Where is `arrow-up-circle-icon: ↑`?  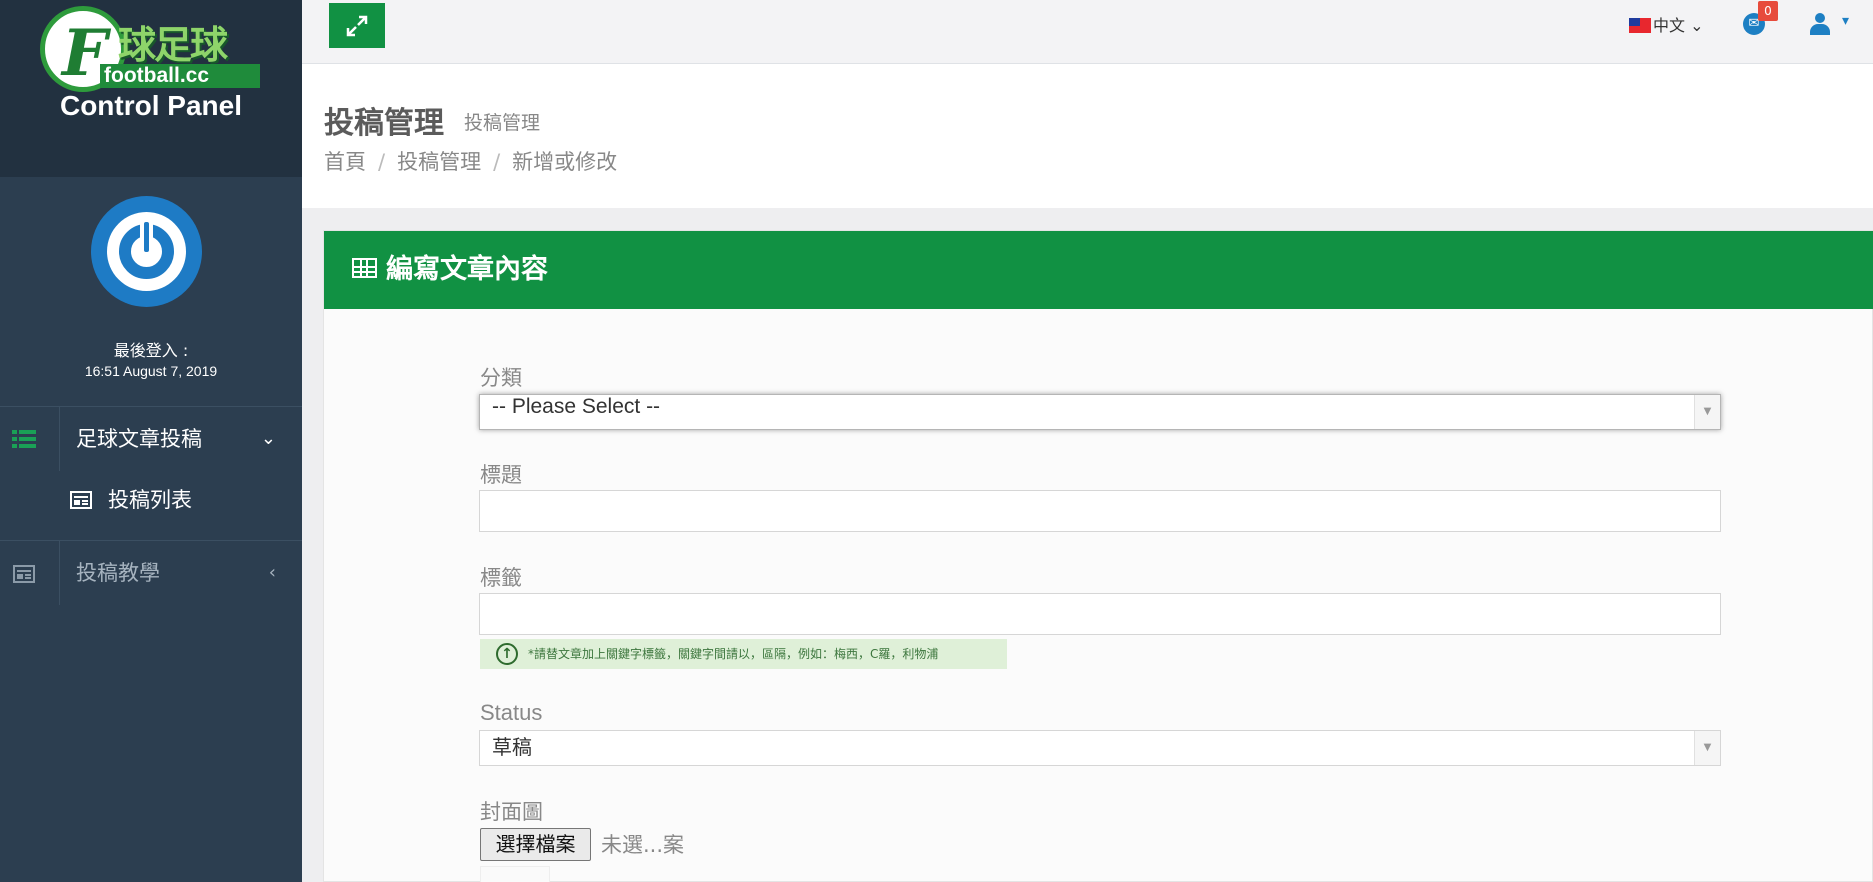
arrow-up-circle-icon: ↑ is located at coordinates (507, 654).